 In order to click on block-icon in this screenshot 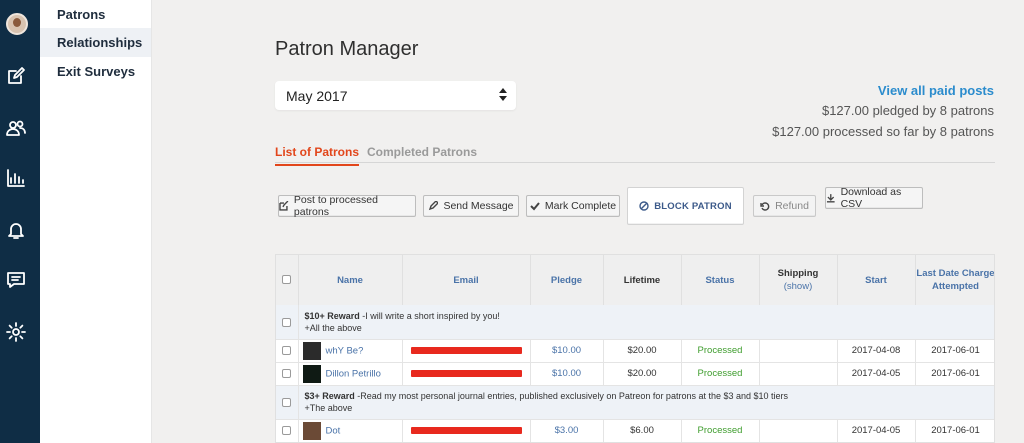, I will do `click(644, 206)`.